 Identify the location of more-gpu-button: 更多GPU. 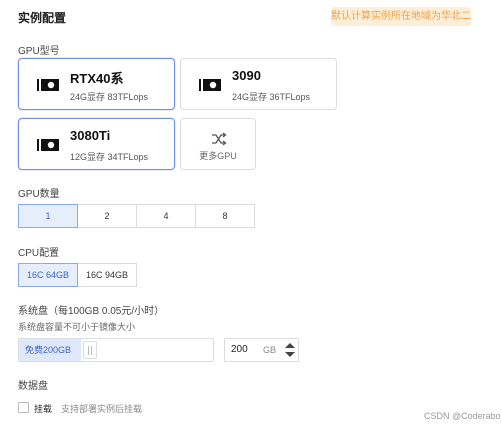
(218, 144).